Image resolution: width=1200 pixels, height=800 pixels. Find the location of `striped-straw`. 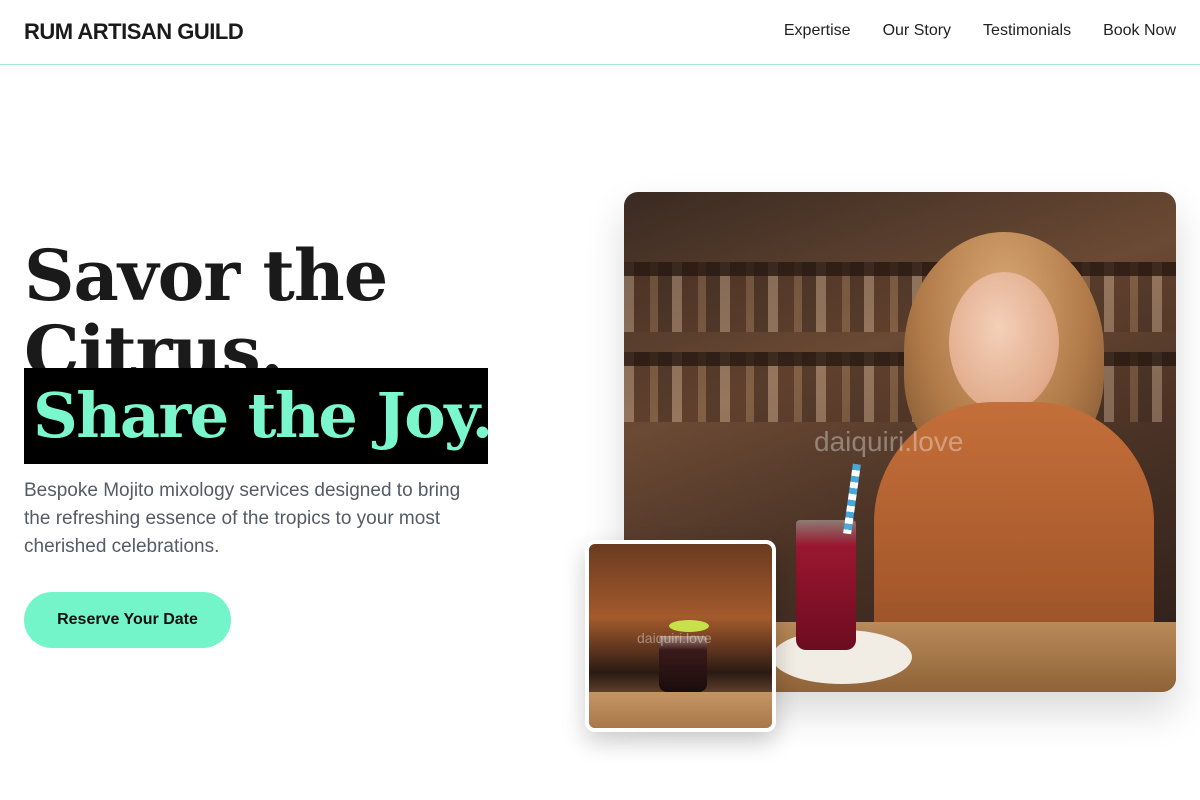

striped-straw is located at coordinates (852, 499).